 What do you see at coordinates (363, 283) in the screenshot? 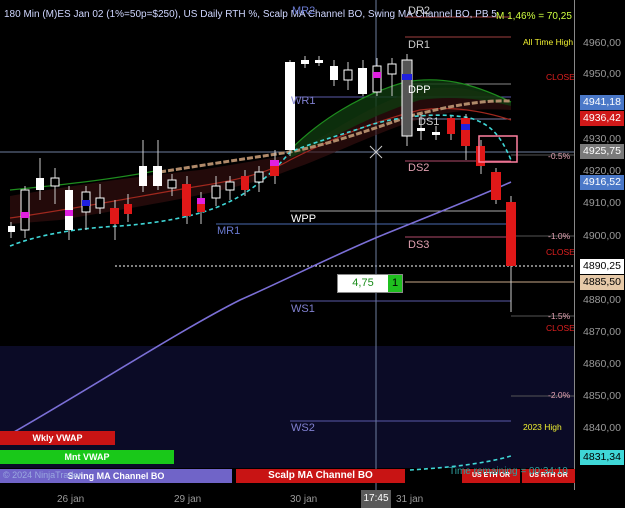
I see `position-quantity: 4,75` at bounding box center [363, 283].